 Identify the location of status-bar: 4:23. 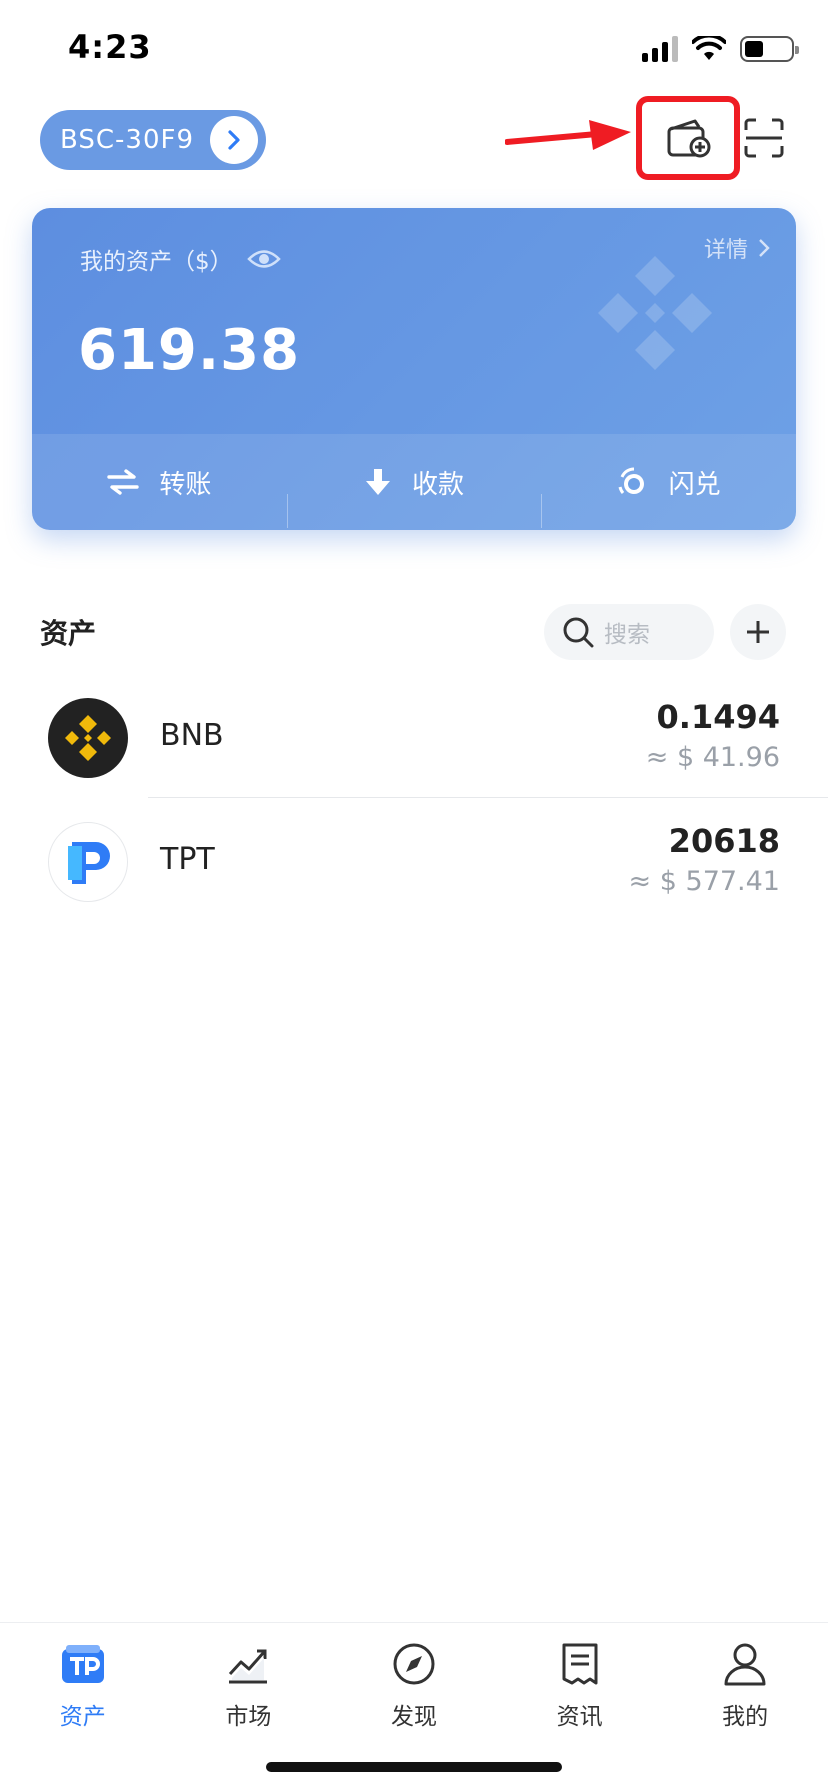
(414, 50).